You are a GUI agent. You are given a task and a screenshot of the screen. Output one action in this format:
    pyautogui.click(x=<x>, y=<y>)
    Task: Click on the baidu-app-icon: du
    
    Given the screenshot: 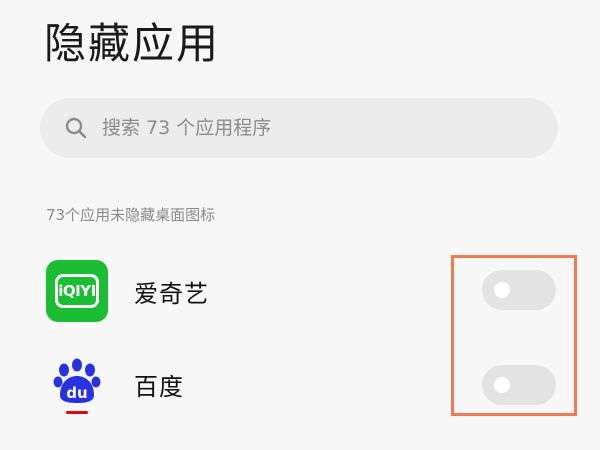 What is the action you would take?
    pyautogui.click(x=77, y=384)
    